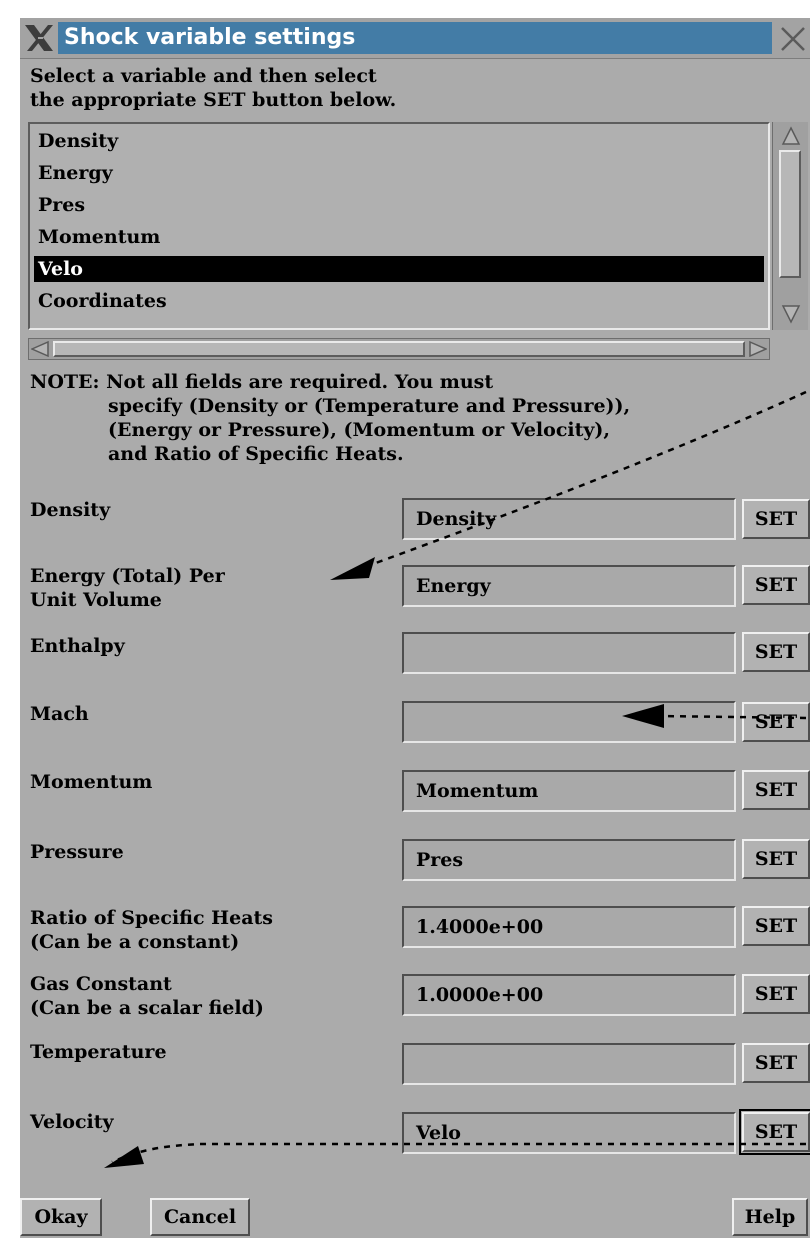 This screenshot has height=1238, width=810. I want to click on horizontal-scrollbar, so click(399, 349).